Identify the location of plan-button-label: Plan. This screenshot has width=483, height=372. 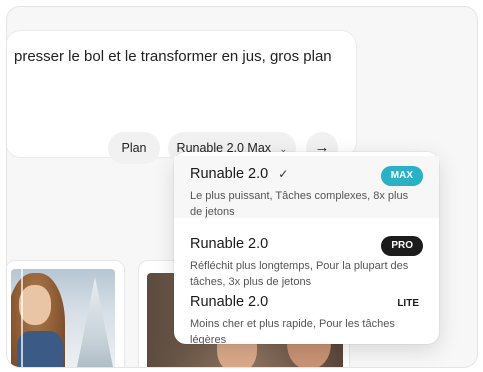
(134, 148).